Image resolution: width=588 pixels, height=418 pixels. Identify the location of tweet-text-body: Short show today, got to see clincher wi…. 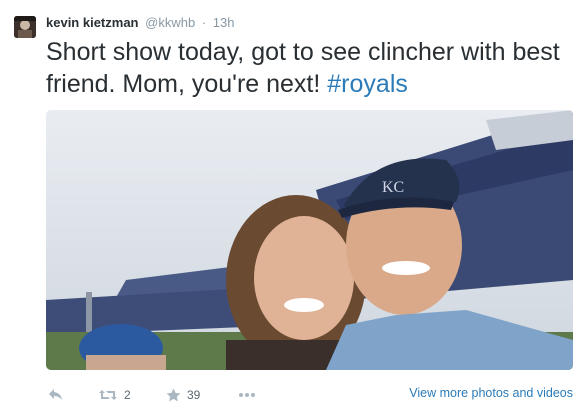
(303, 68).